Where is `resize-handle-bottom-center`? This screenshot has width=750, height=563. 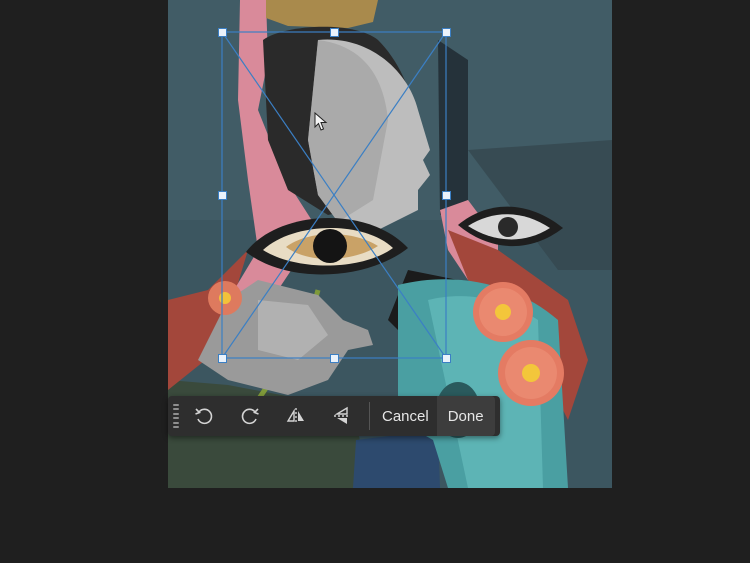 resize-handle-bottom-center is located at coordinates (334, 358).